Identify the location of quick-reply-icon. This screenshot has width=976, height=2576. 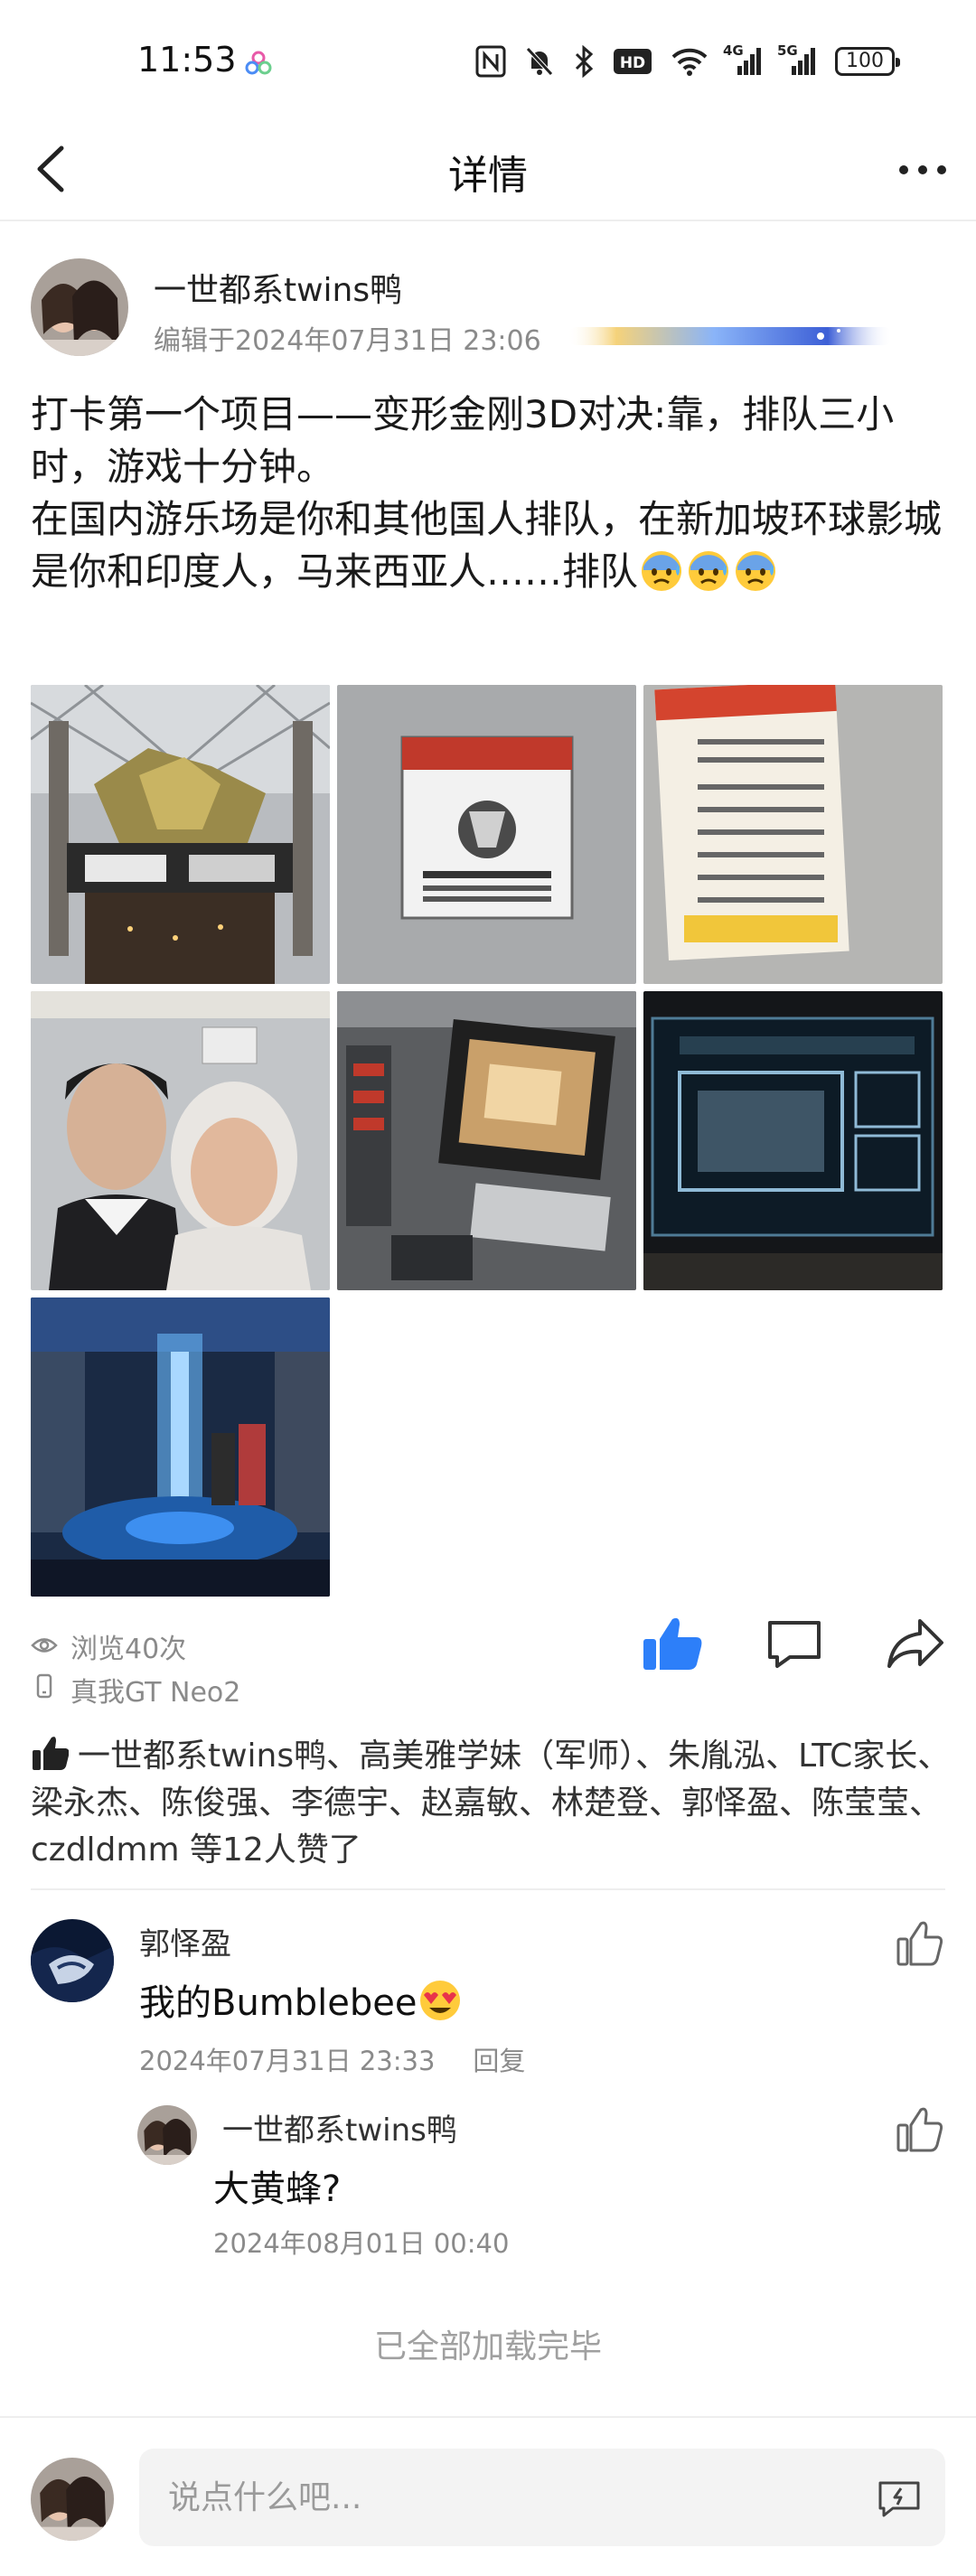
(899, 2498).